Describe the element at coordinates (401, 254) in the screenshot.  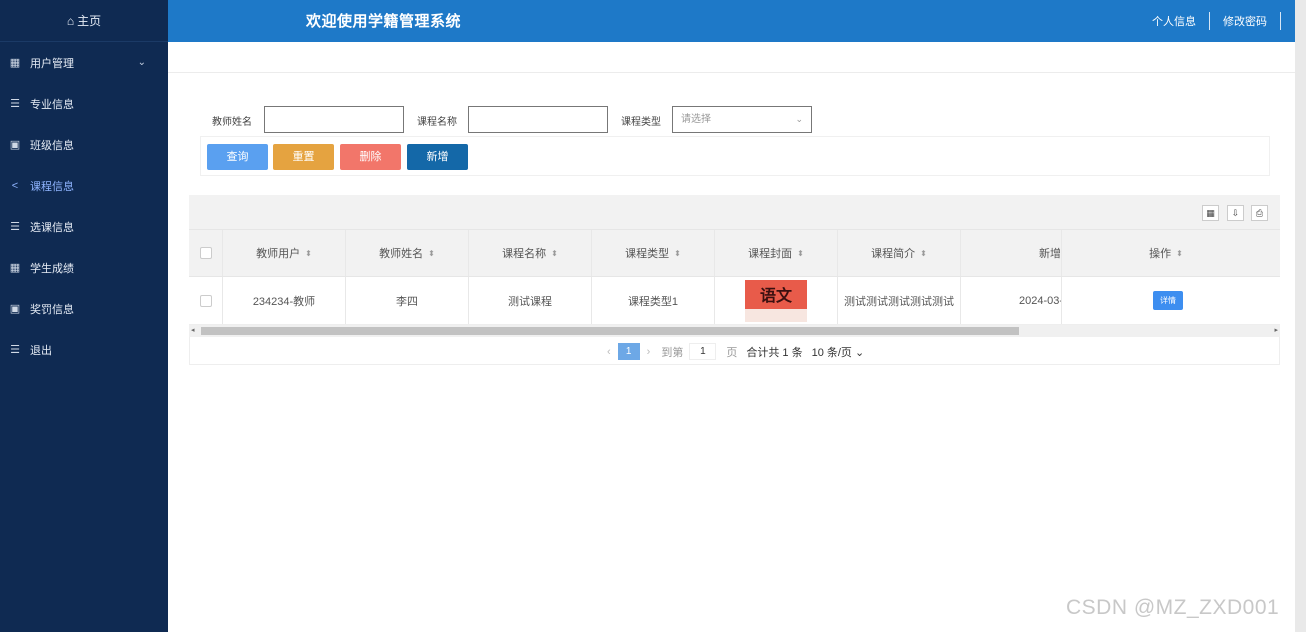
I see `column-label: 教师姓名` at that location.